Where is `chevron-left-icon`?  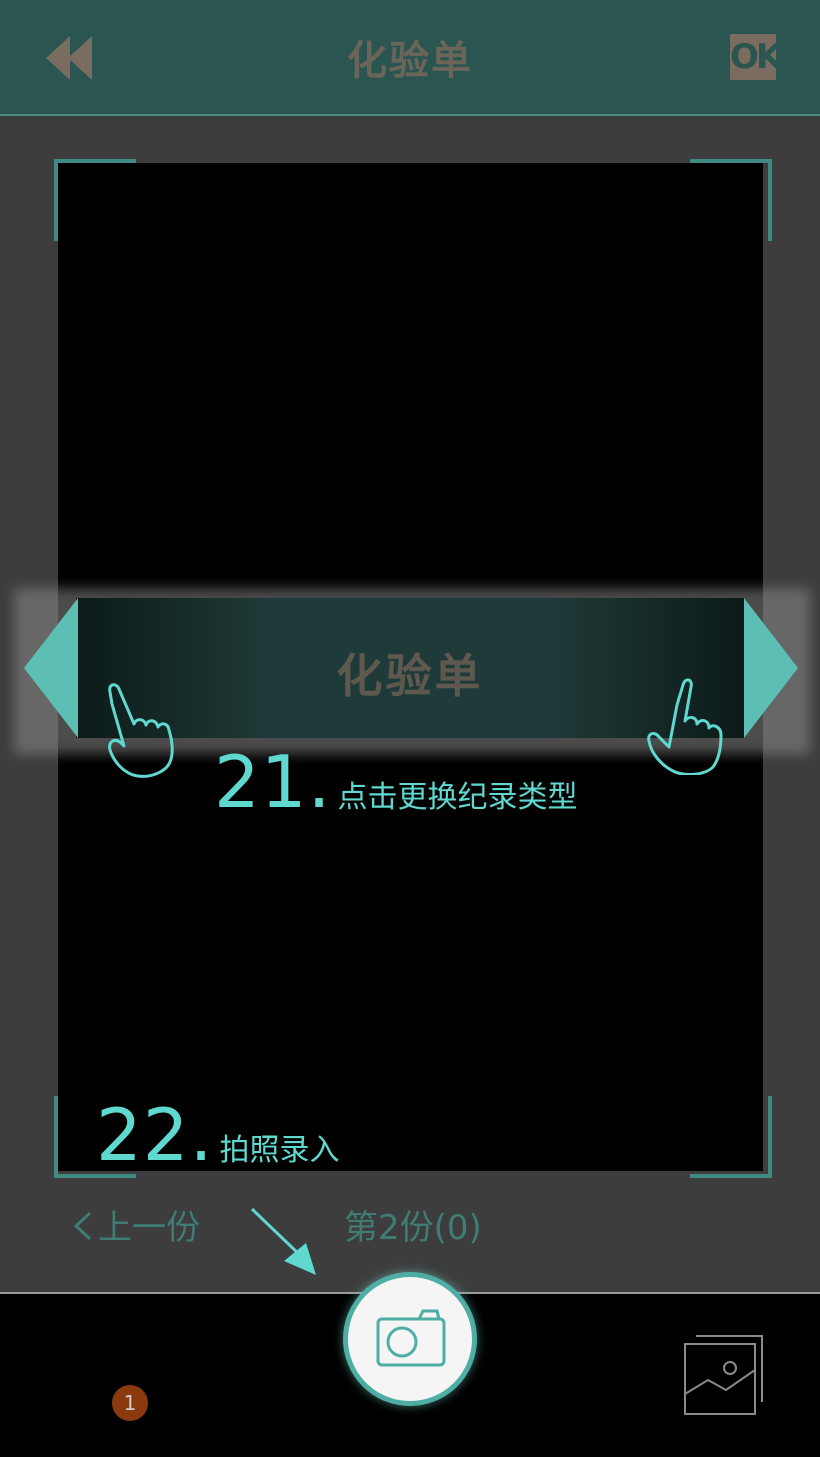
chevron-left-icon is located at coordinates (82, 1226).